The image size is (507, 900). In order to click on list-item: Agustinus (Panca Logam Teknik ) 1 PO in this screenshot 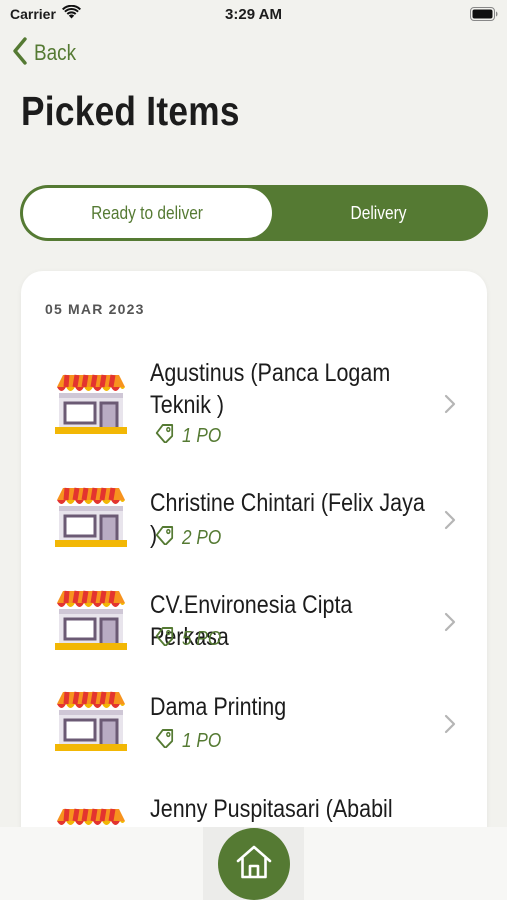, I will do `click(254, 403)`.